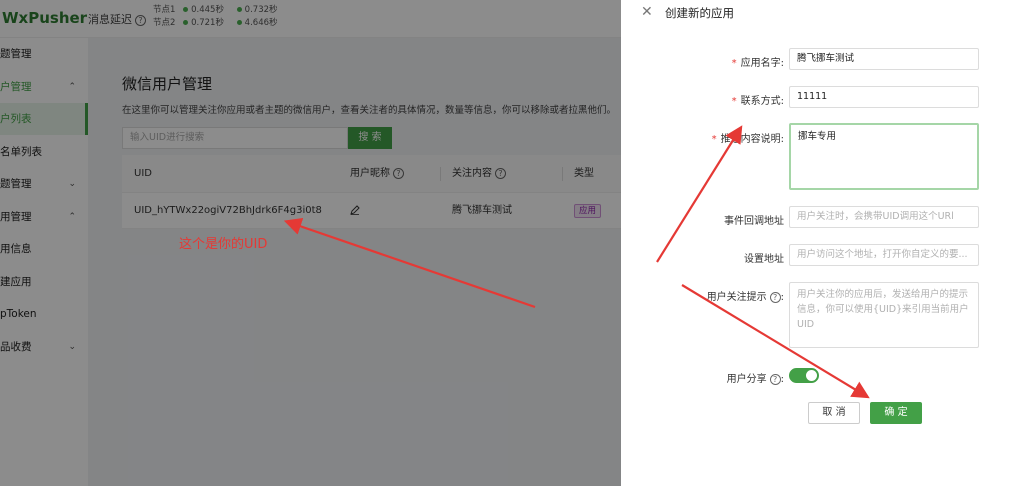 Image resolution: width=1024 pixels, height=486 pixels. Describe the element at coordinates (764, 259) in the screenshot. I see `setting-url-label: 设置地址` at that location.